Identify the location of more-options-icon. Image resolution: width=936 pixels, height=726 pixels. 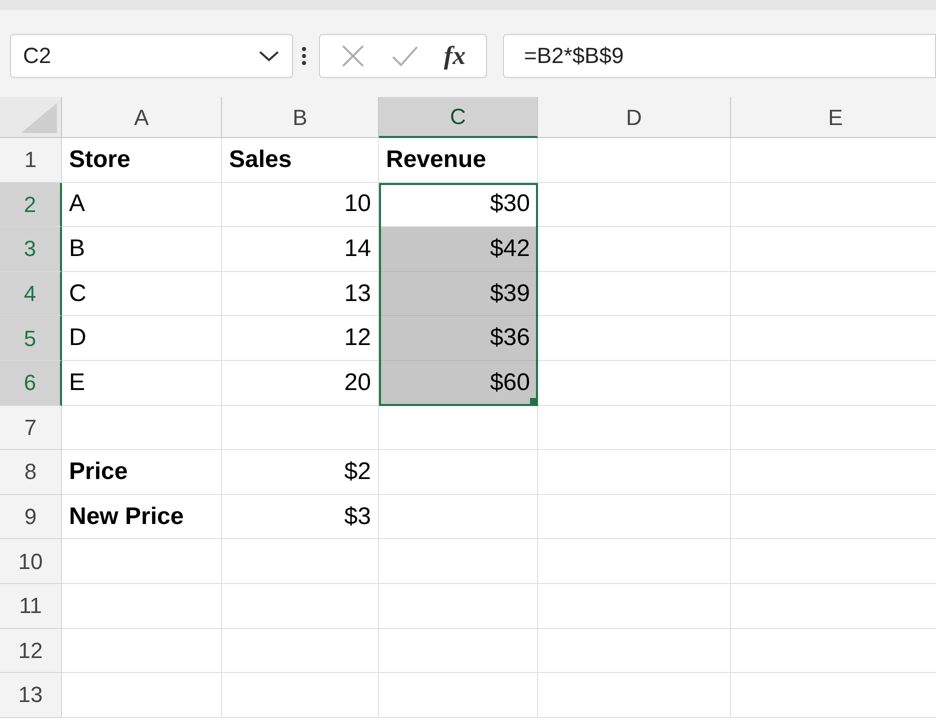
(304, 55).